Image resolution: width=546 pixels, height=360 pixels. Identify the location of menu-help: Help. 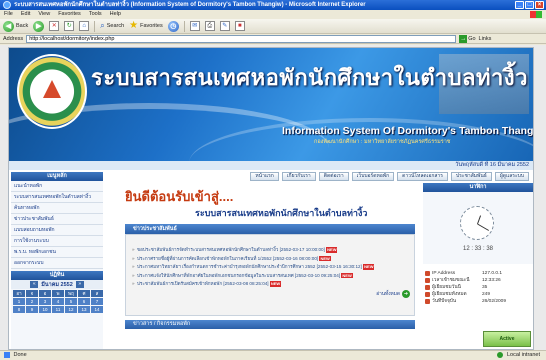
(115, 14).